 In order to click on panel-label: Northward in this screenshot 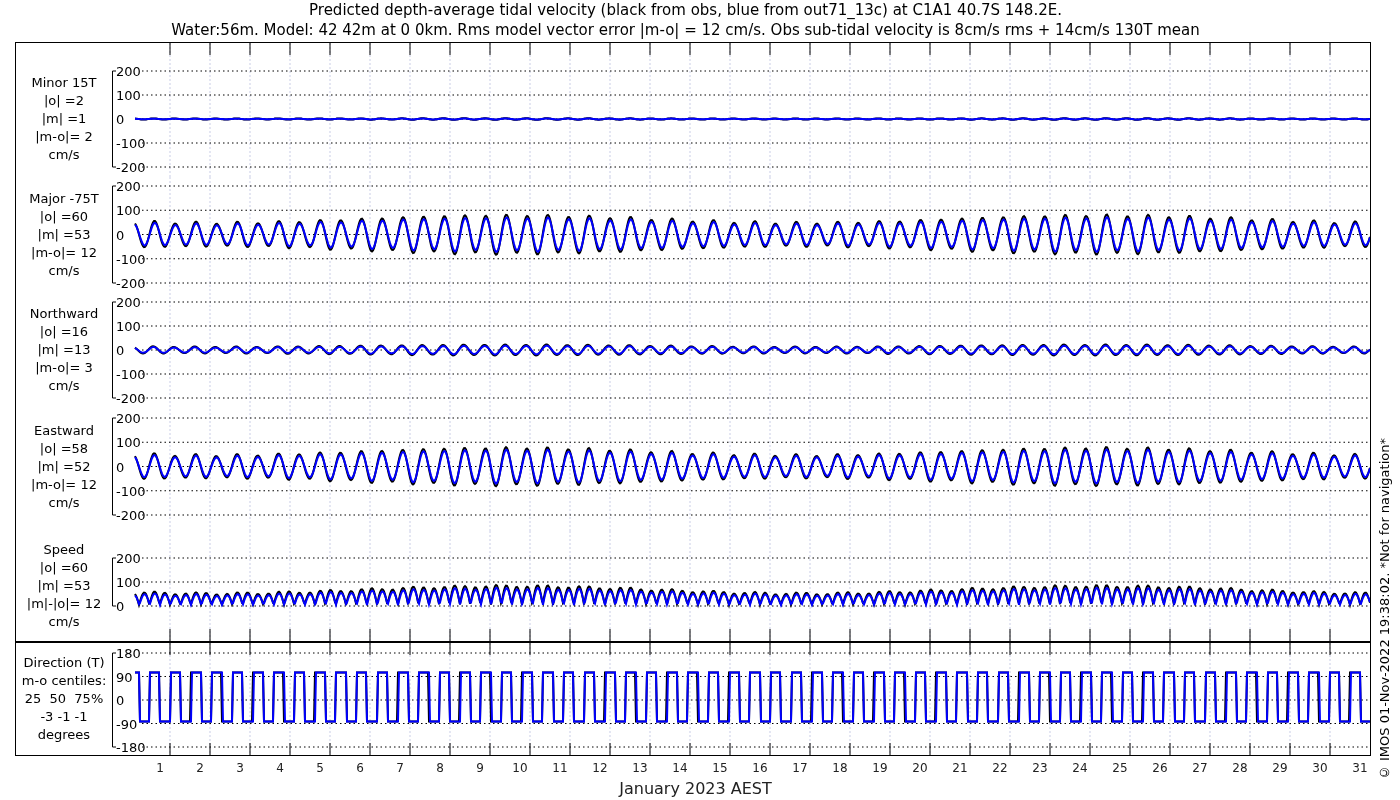, I will do `click(64, 314)`.